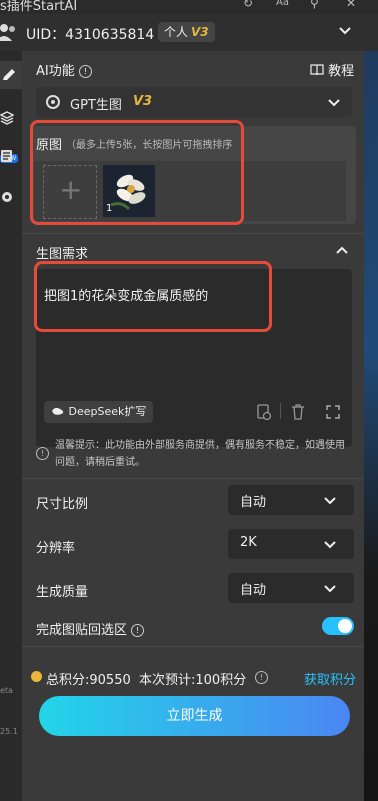 Image resolution: width=378 pixels, height=801 pixels. I want to click on paste-back-label: 完成图贴回选区 !, so click(90, 628).